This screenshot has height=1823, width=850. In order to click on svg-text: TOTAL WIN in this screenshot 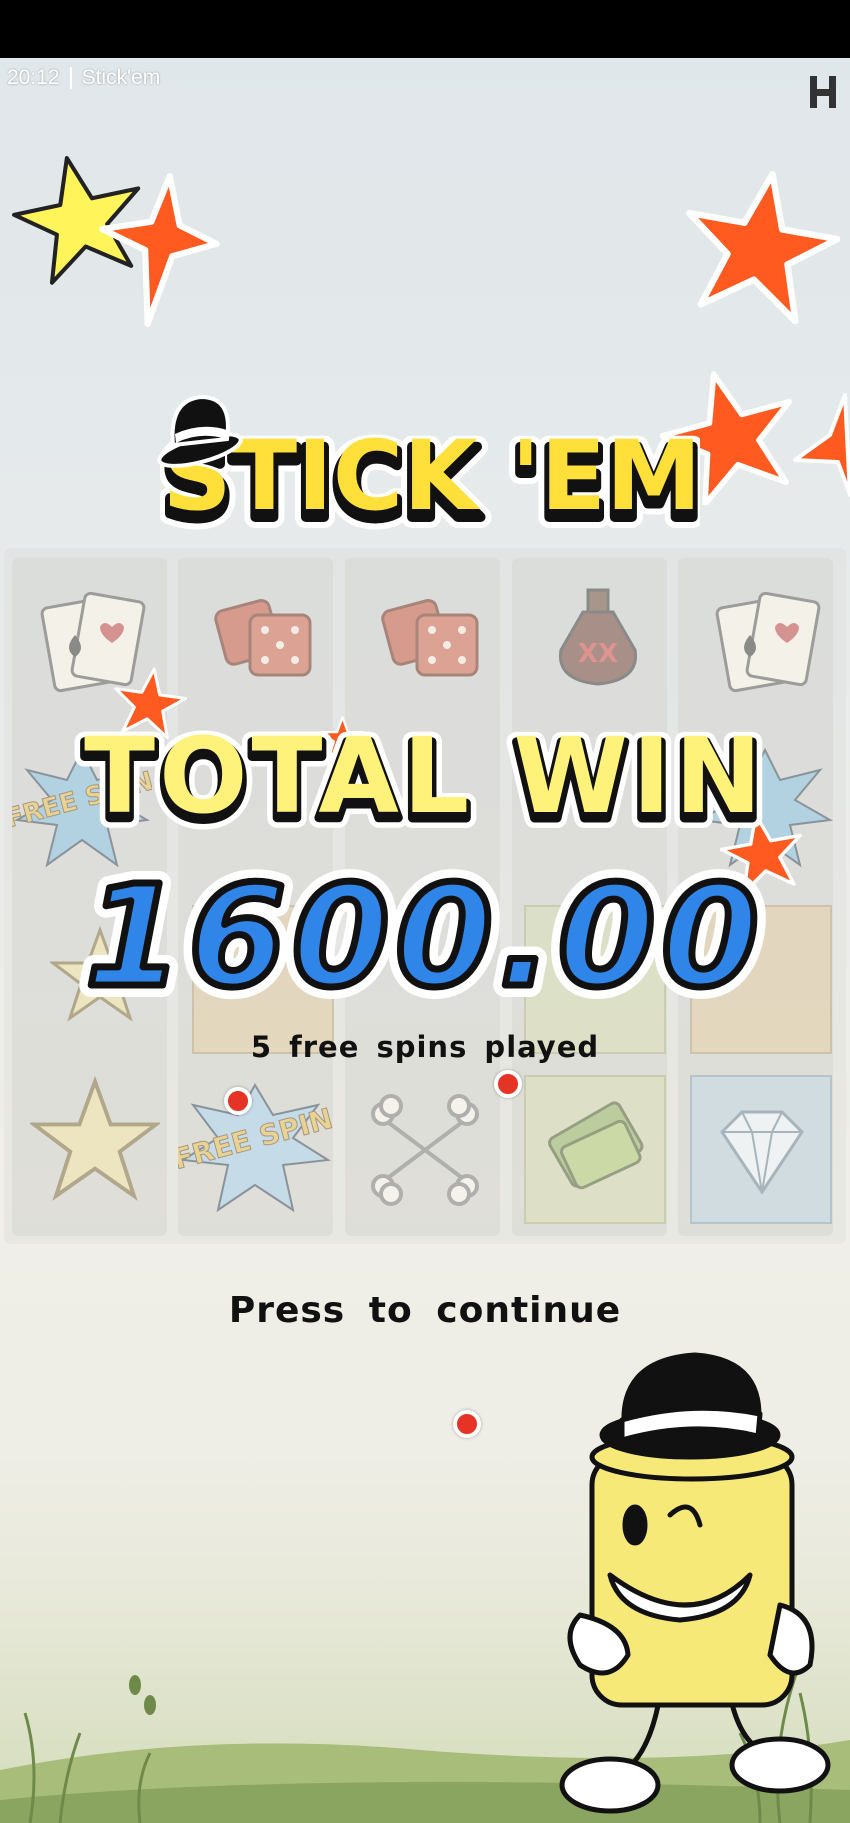, I will do `click(425, 777)`.